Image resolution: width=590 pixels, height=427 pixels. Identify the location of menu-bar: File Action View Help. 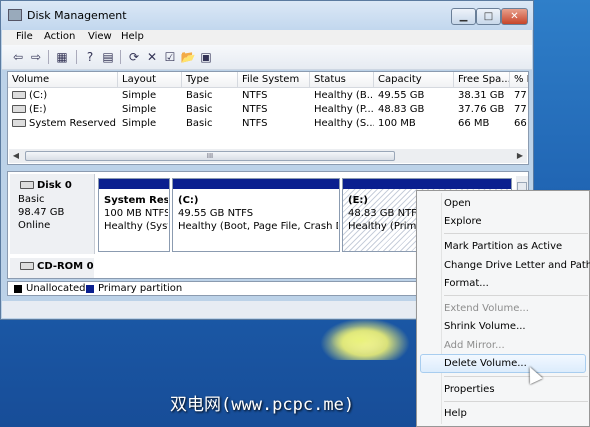
(267, 37).